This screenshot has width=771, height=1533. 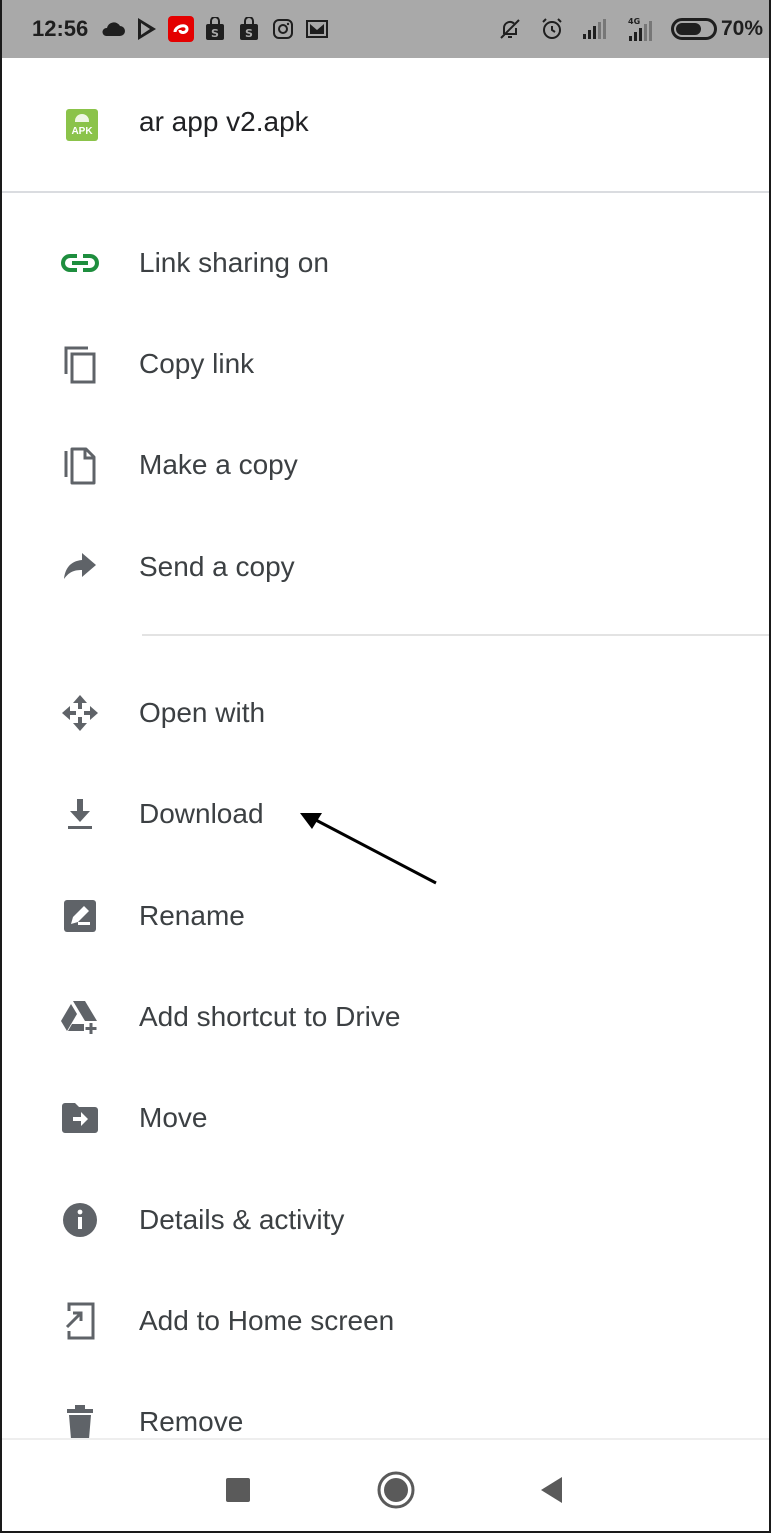 I want to click on battery-percent: 70%, so click(x=741, y=28).